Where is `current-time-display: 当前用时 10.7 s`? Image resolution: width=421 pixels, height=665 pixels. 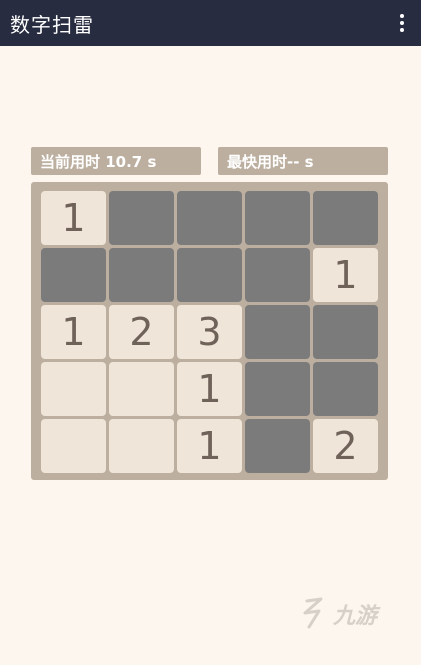
current-time-display: 当前用时 10.7 s is located at coordinates (116, 161).